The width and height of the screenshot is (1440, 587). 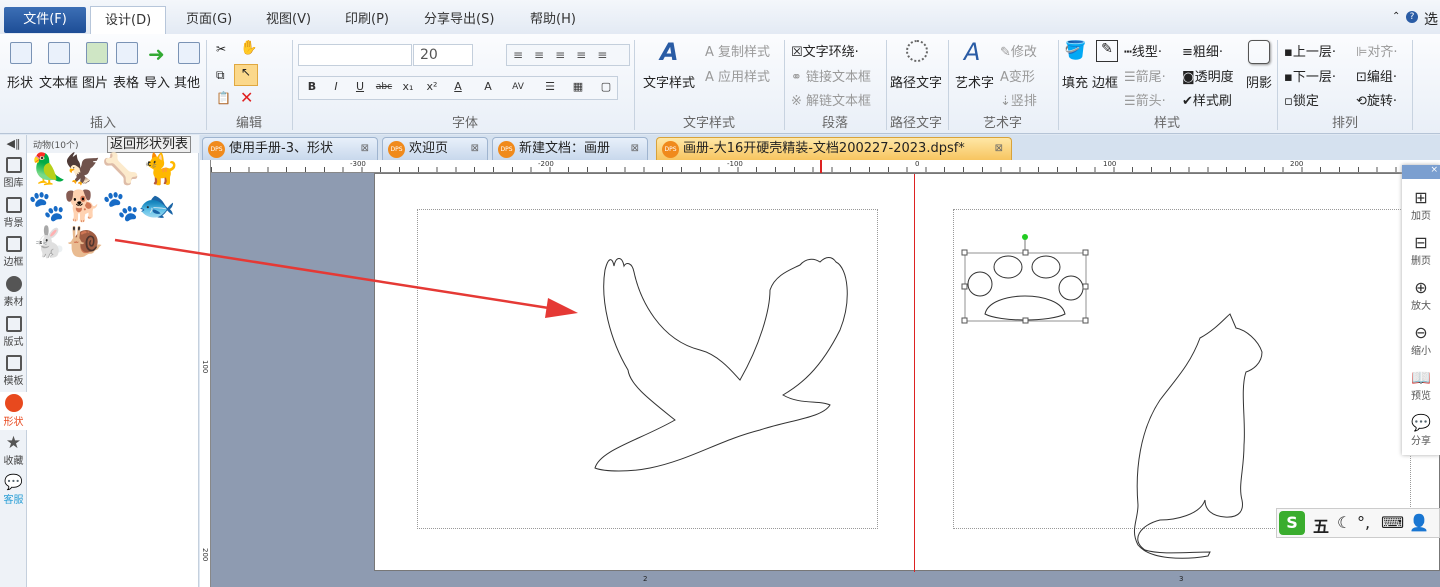 I want to click on zoom-out-icon: ⊖, so click(x=1421, y=332).